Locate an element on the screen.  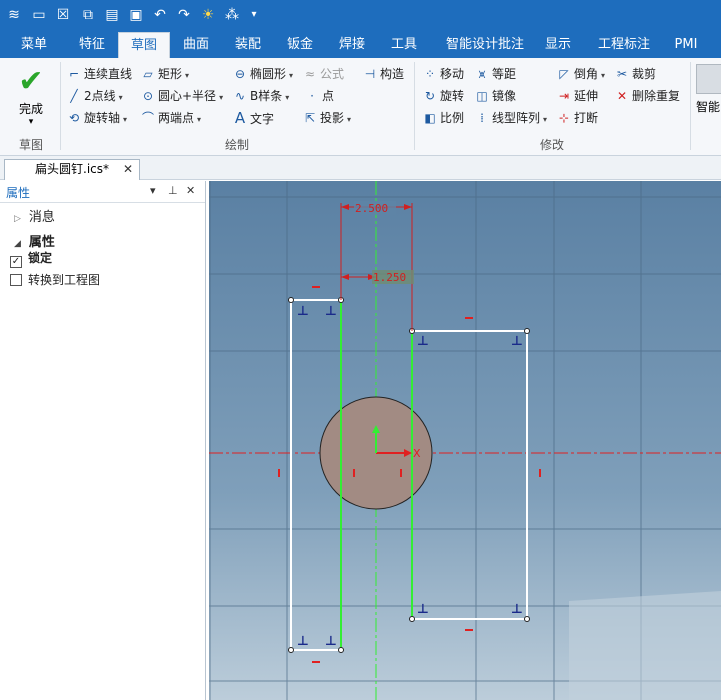
rotate-button: ↻ 旋转 is located at coordinates (443, 96).